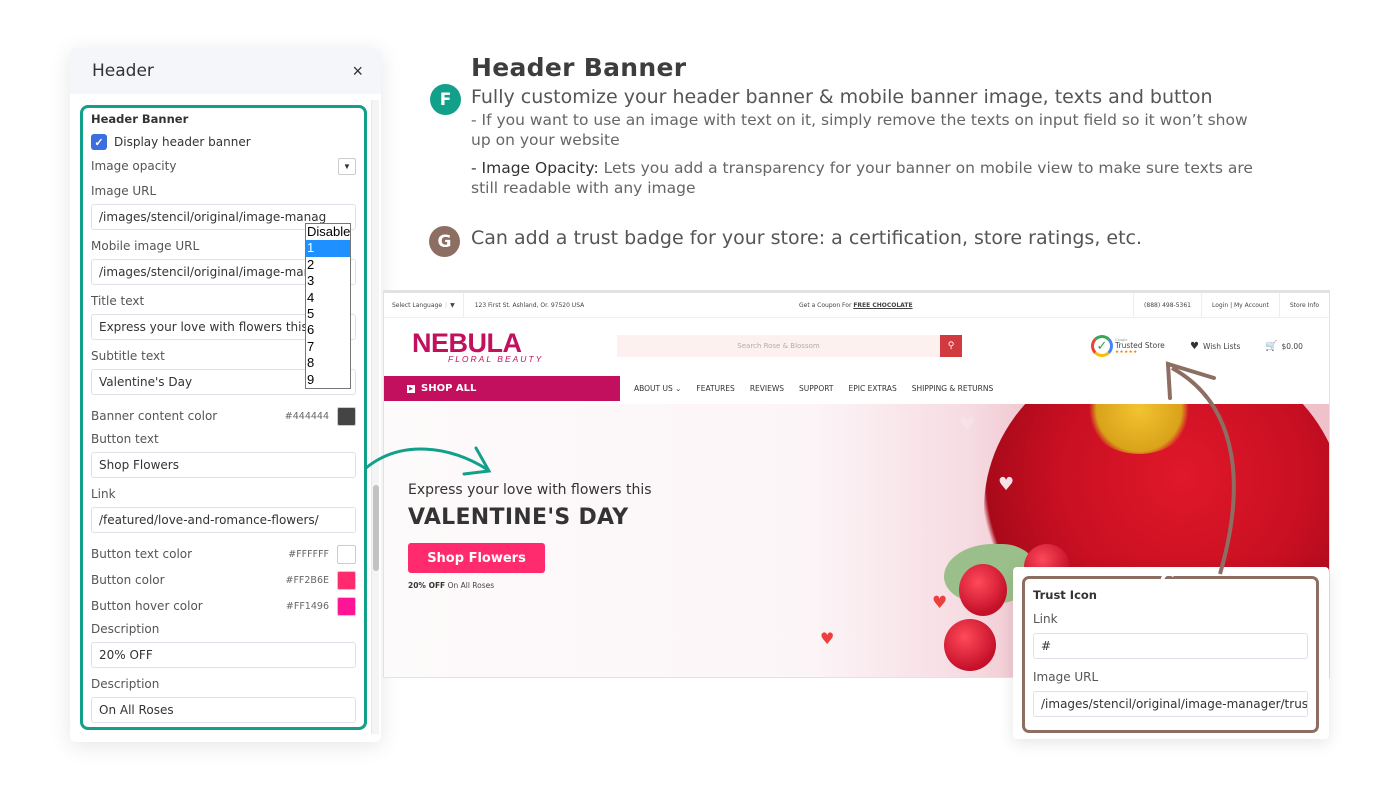  What do you see at coordinates (328, 380) in the screenshot?
I see `opacity-option: 9` at bounding box center [328, 380].